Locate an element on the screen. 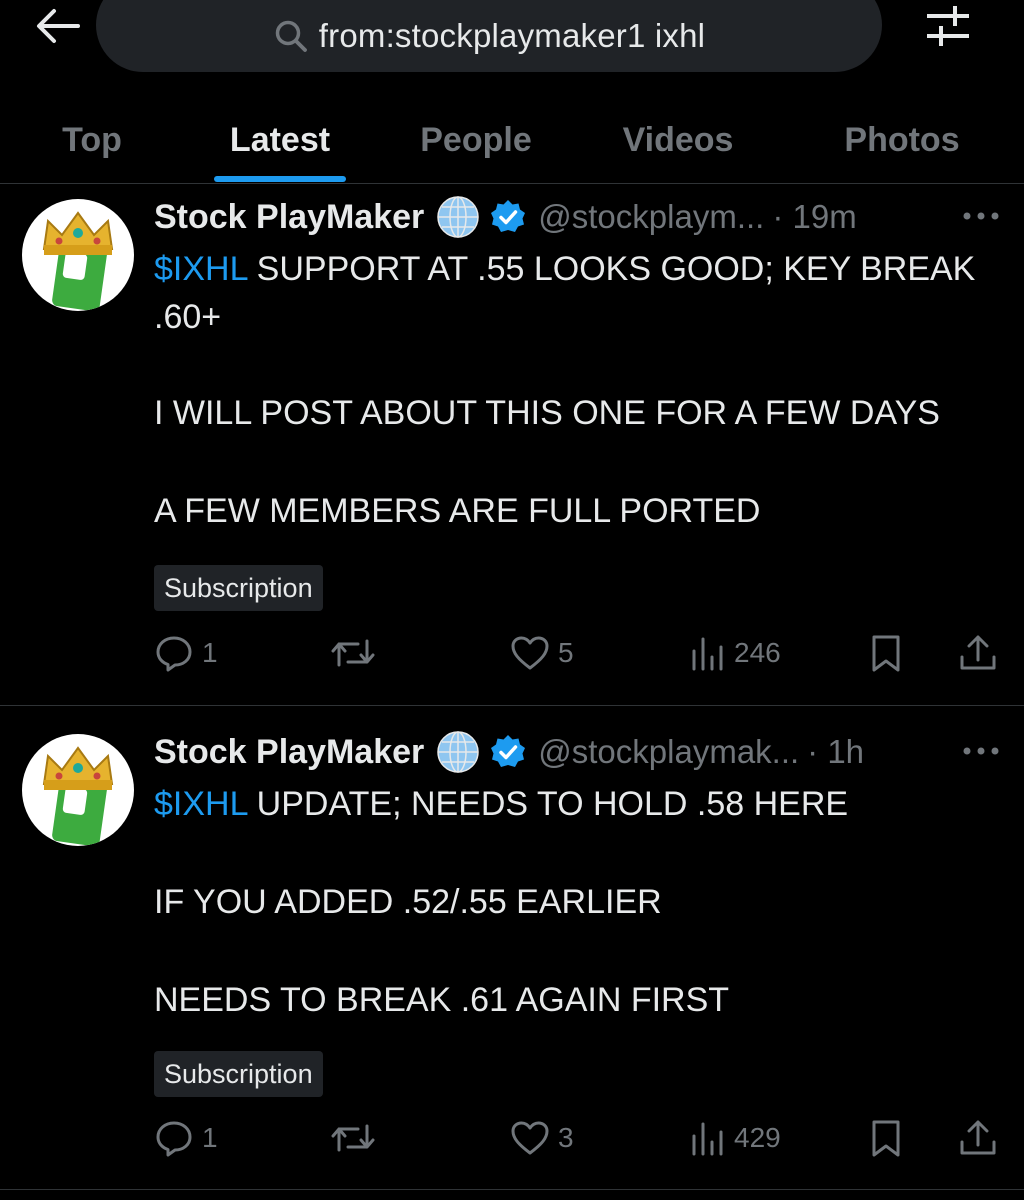 The height and width of the screenshot is (1200, 1024). search-icon is located at coordinates (291, 36).